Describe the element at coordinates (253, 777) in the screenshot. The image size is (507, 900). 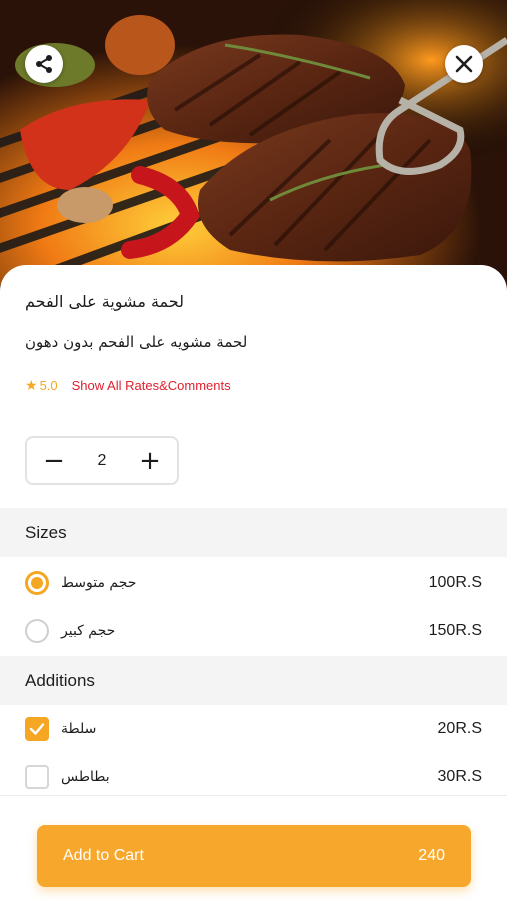
I see `addition-option-potatoes: بطاطس 30R.S` at that location.